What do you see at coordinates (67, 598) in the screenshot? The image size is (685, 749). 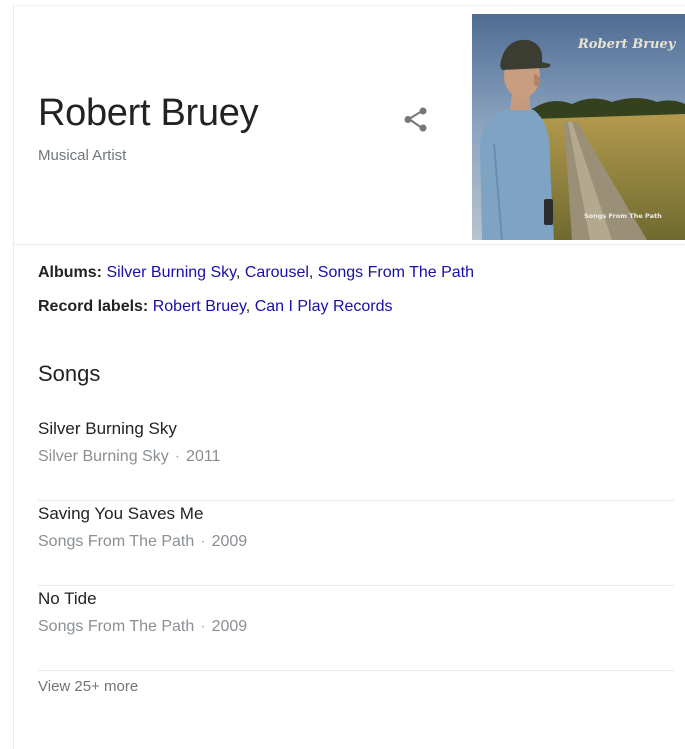 I see `song-title: No Tide` at bounding box center [67, 598].